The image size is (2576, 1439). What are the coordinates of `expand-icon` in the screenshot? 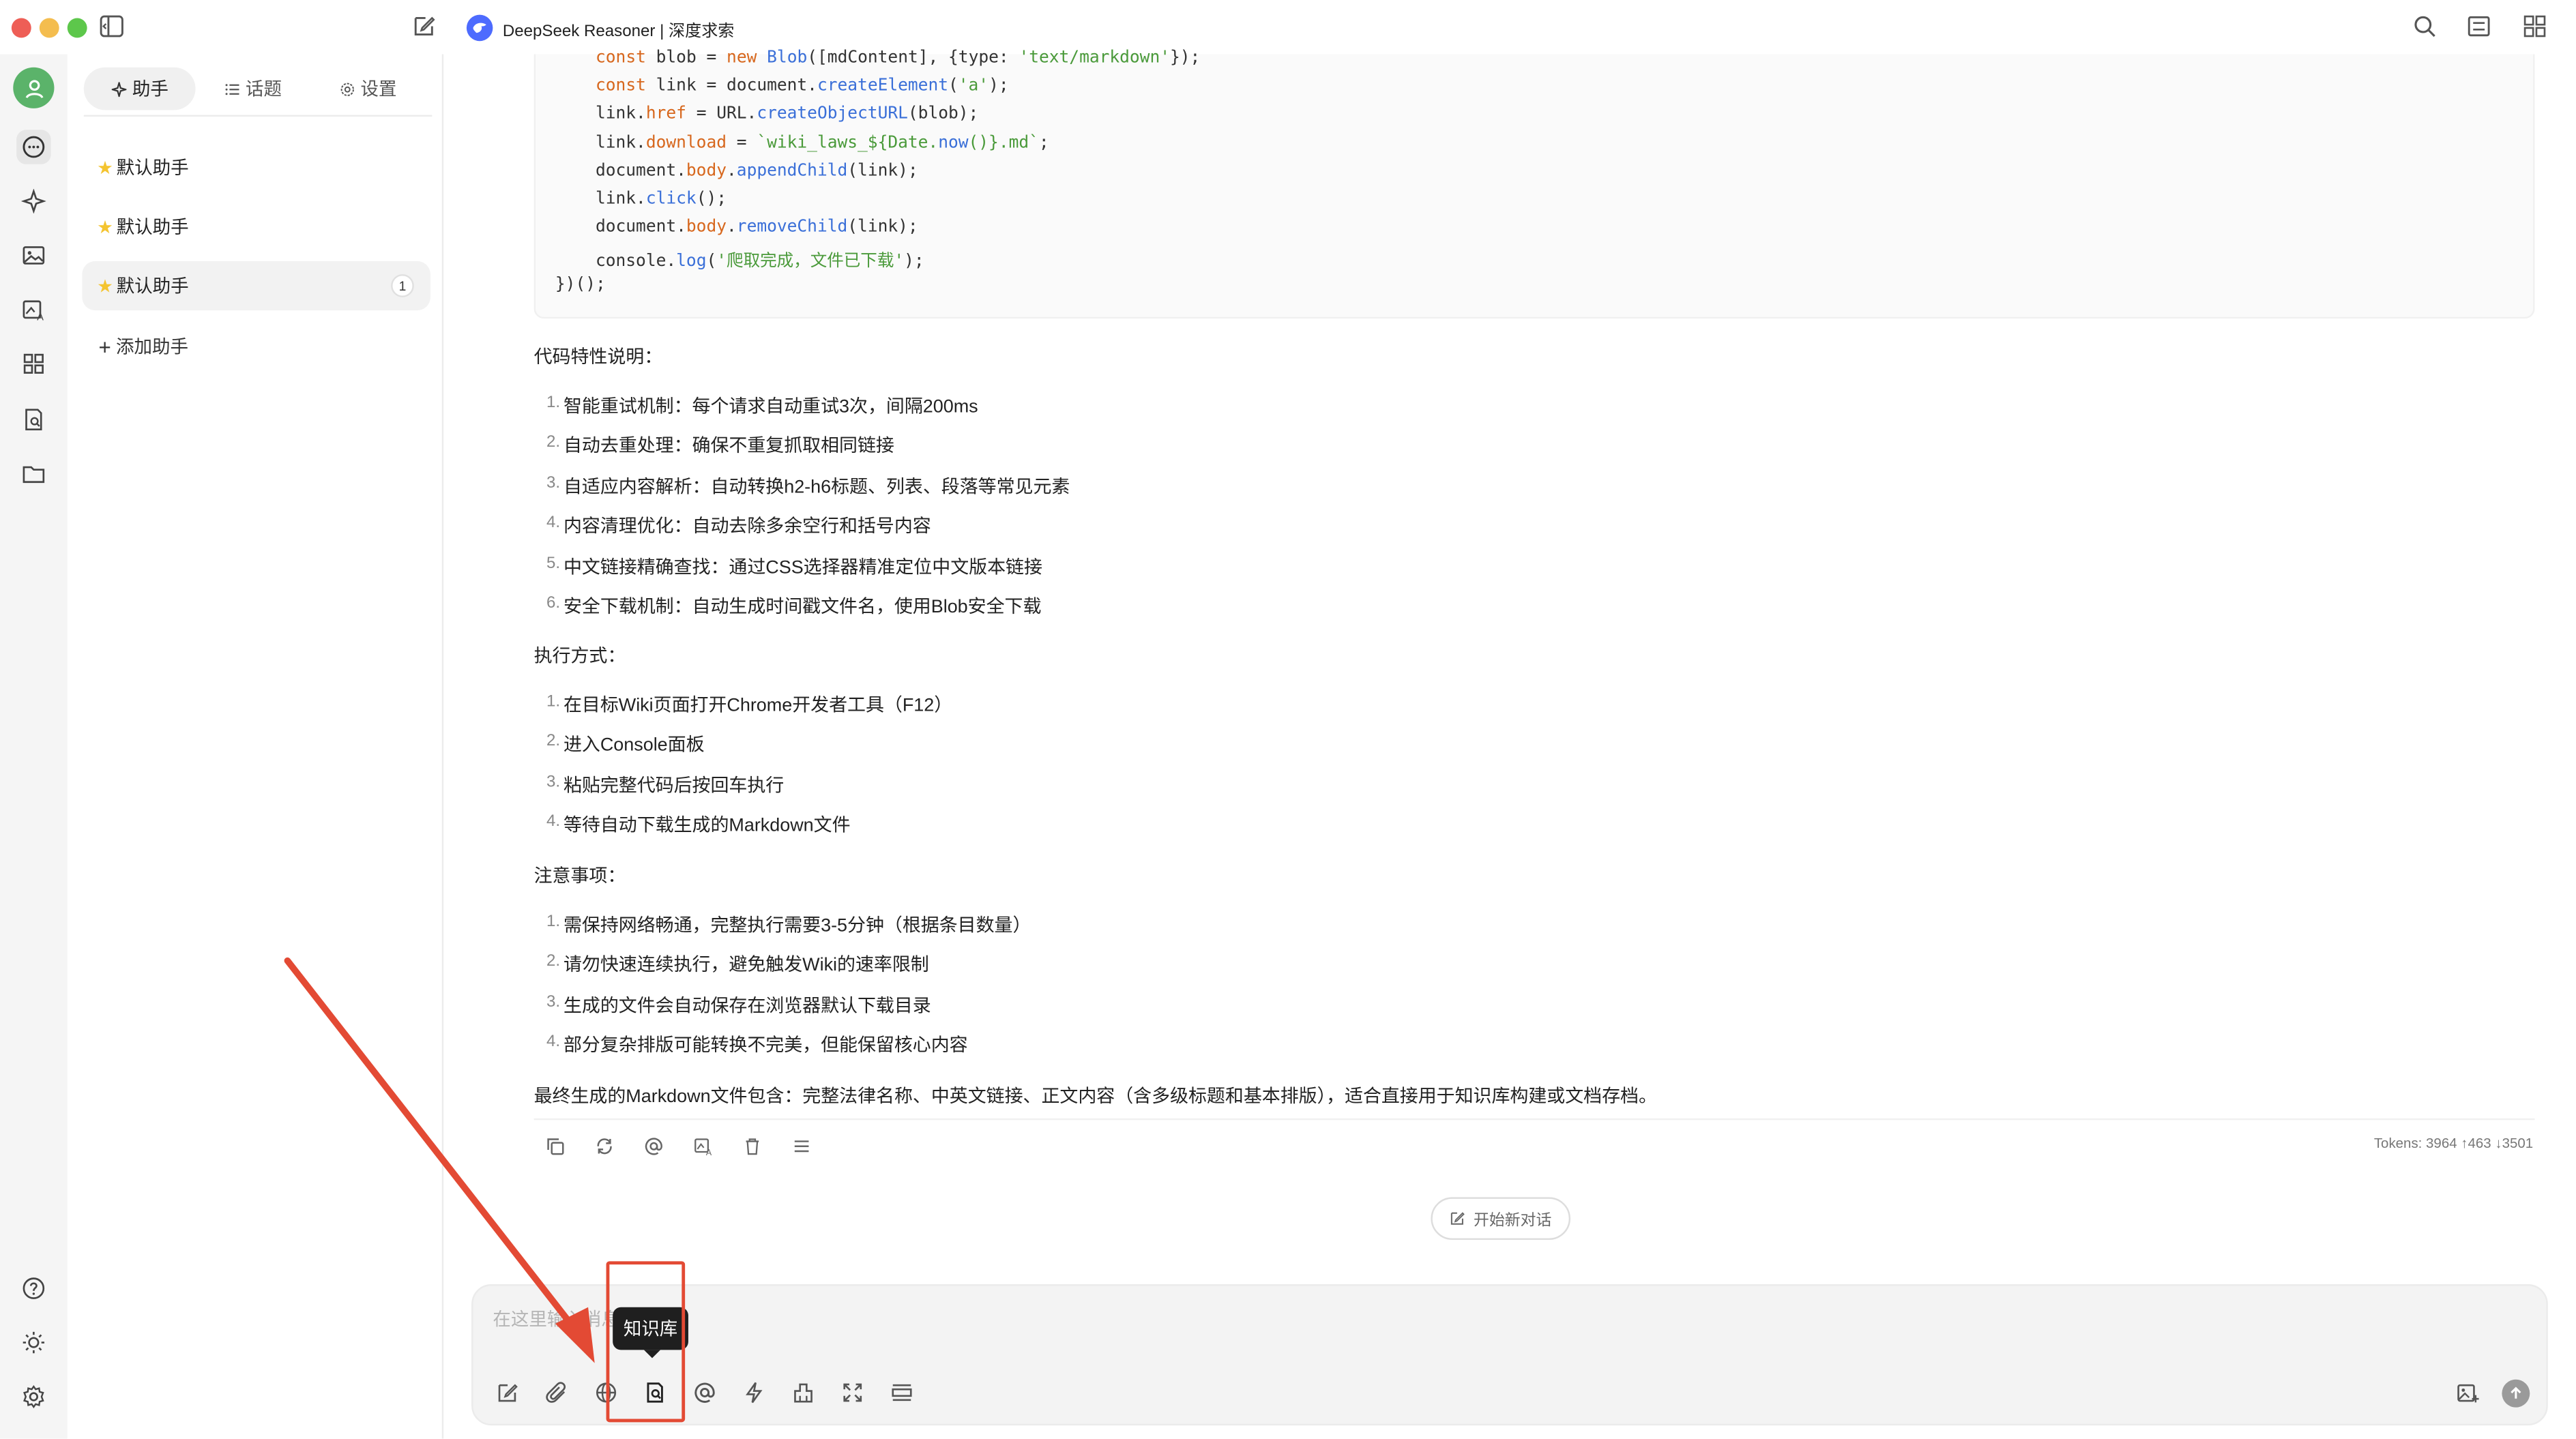 It's located at (853, 1392).